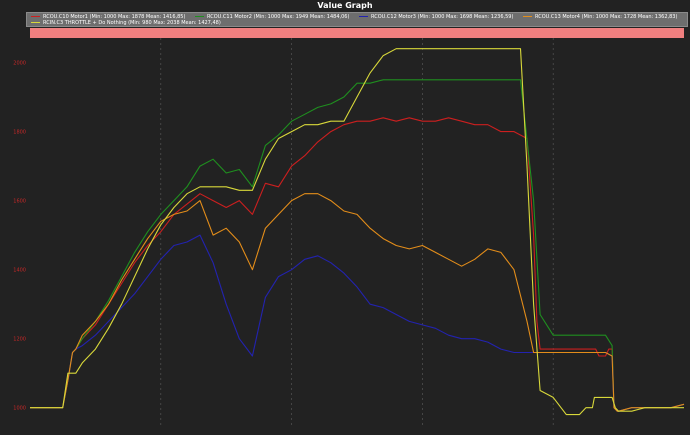 This screenshot has width=690, height=435. What do you see at coordinates (19, 133) in the screenshot?
I see `y-tick-label: 1800` at bounding box center [19, 133].